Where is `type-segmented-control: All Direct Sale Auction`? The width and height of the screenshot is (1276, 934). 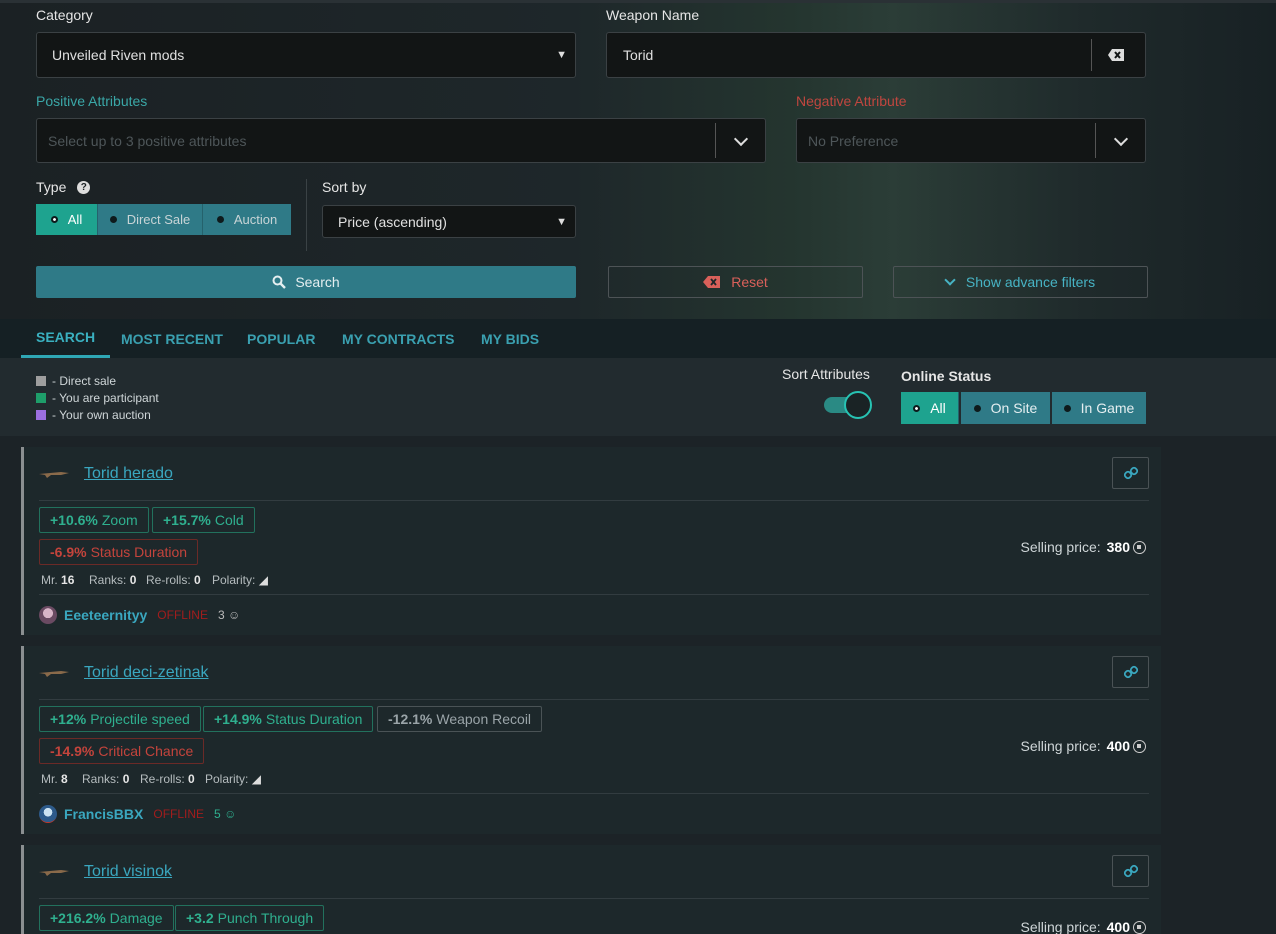 type-segmented-control: All Direct Sale Auction is located at coordinates (163, 219).